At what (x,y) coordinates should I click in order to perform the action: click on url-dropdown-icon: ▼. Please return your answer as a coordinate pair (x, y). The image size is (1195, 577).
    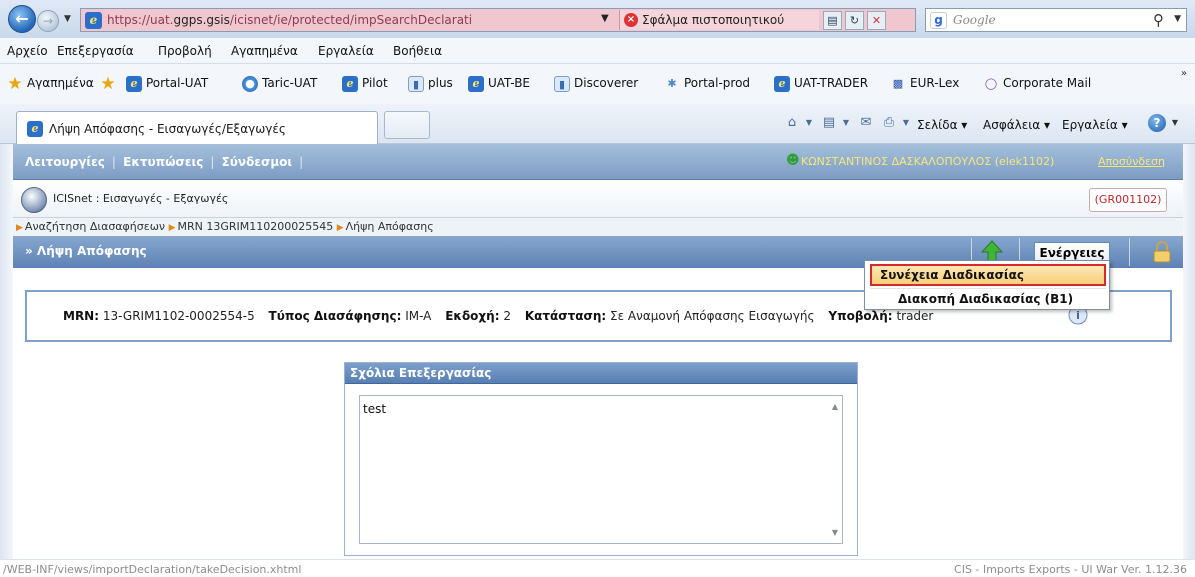
    Looking at the image, I should click on (605, 18).